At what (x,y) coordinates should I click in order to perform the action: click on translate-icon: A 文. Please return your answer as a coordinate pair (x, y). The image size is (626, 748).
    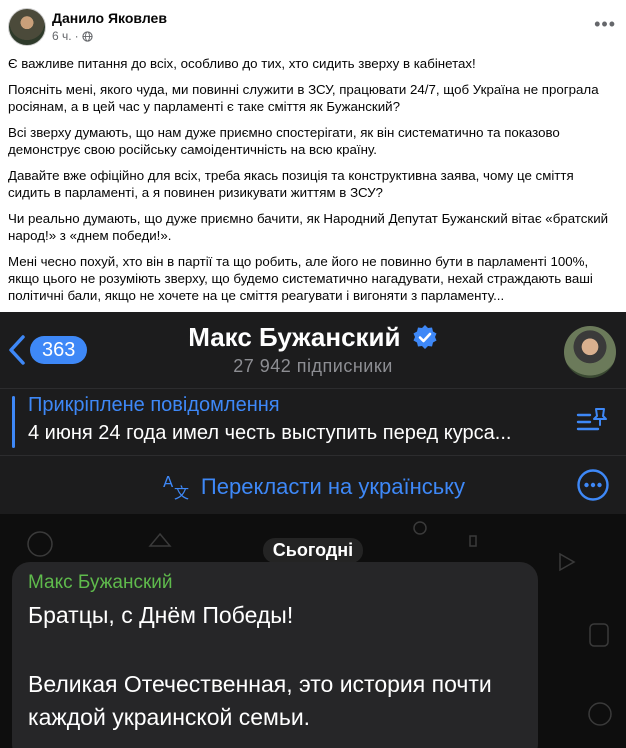
    Looking at the image, I should click on (176, 486).